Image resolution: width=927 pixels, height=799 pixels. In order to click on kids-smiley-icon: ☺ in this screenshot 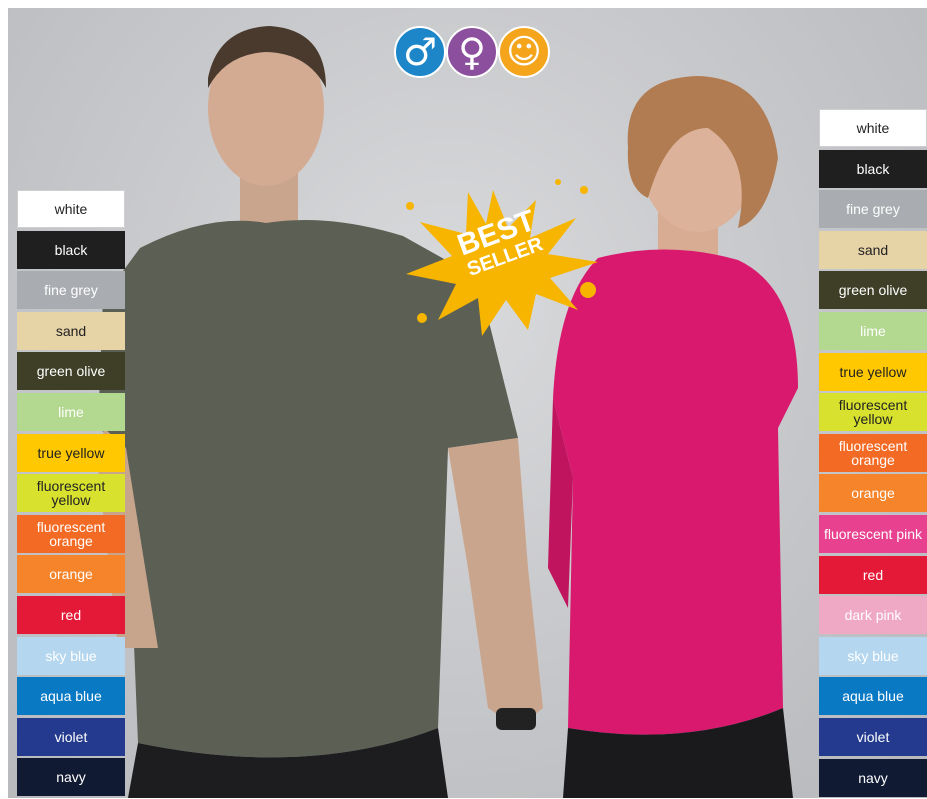, I will do `click(524, 52)`.